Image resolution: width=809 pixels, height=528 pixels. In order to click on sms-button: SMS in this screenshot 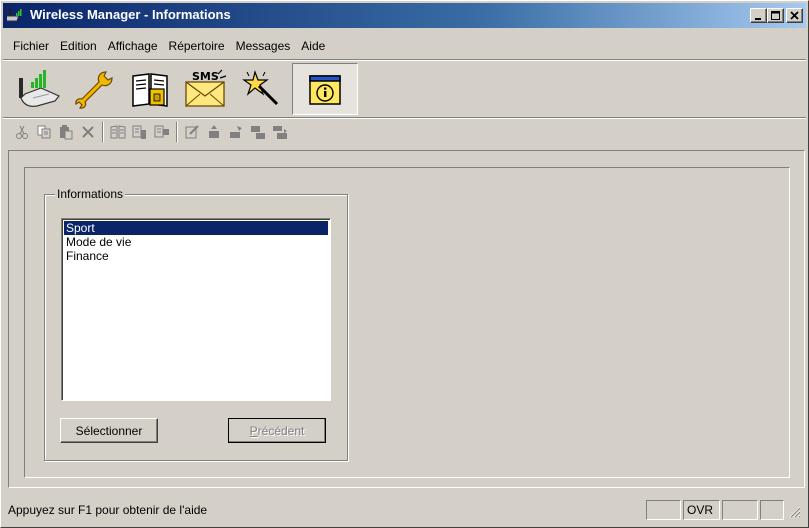, I will do `click(206, 89)`.